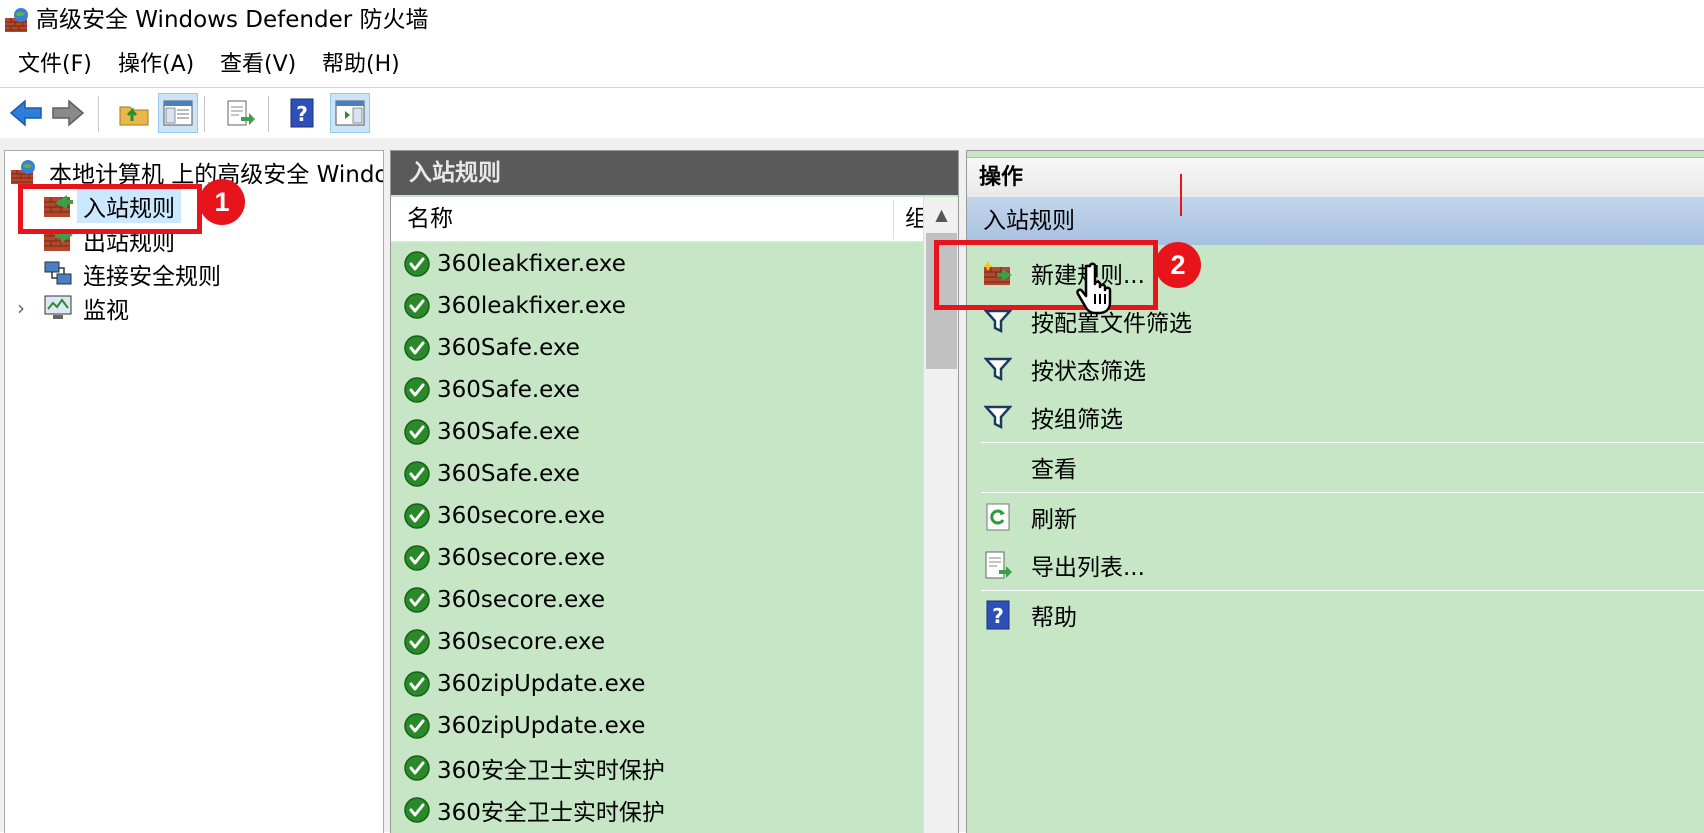  I want to click on tree-item-connection-security-rules: 连接安全规则, so click(132, 274).